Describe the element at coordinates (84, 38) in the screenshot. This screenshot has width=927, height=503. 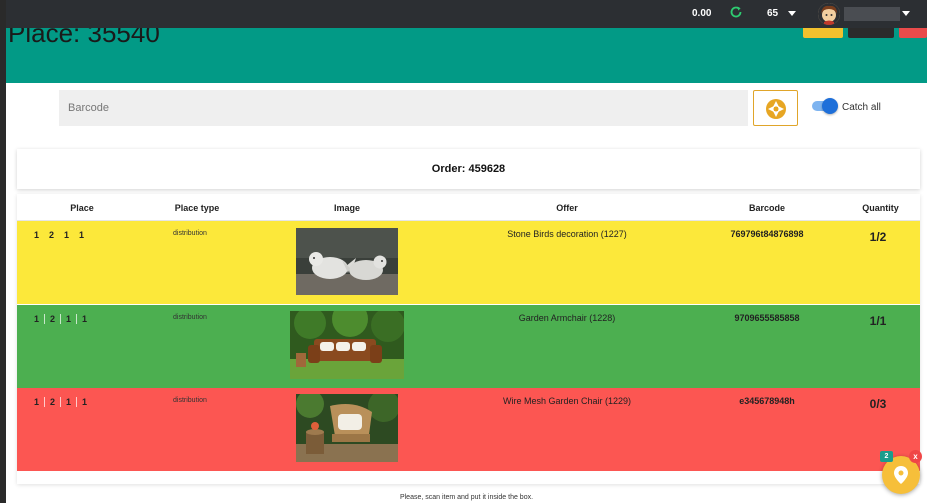
I see `page-title: Place: 35540` at that location.